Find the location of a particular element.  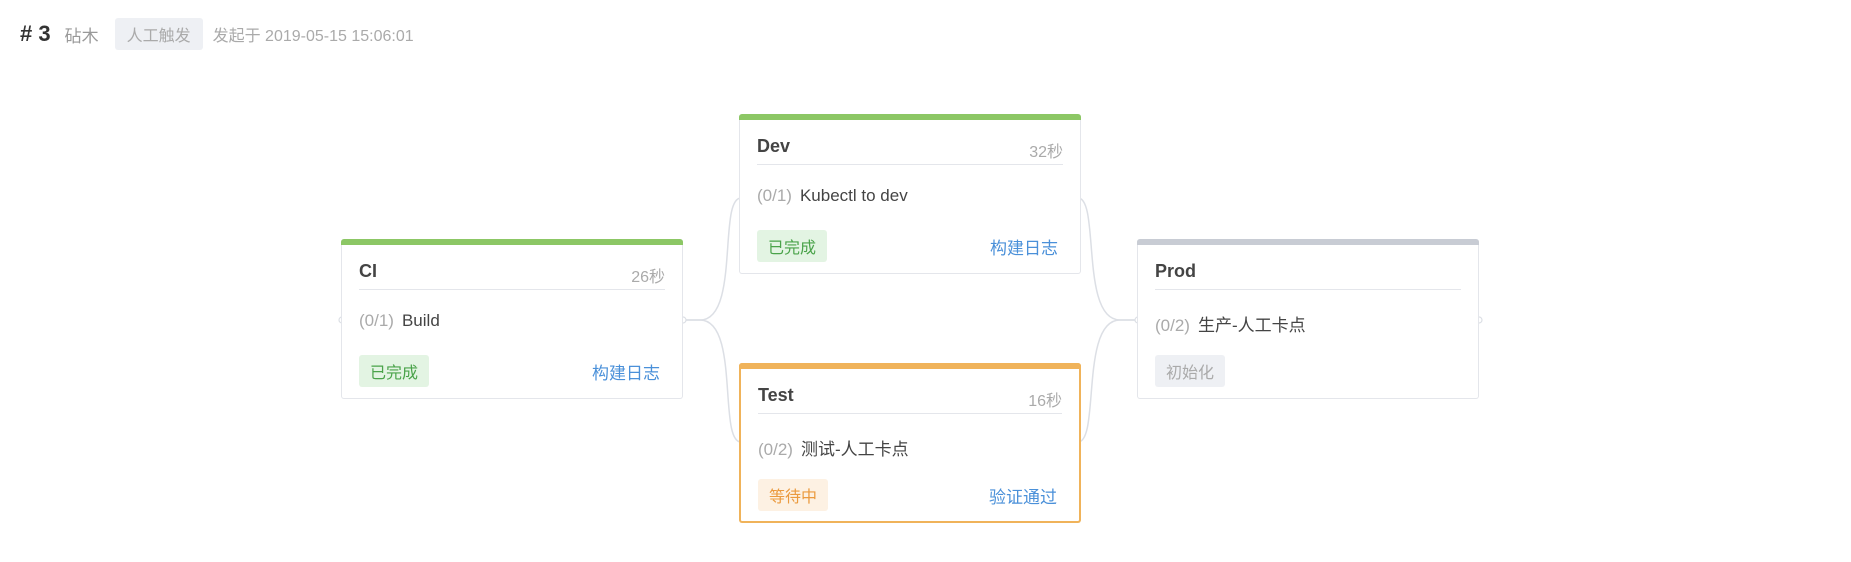

stage-header: Dev 32秒 is located at coordinates (910, 150).